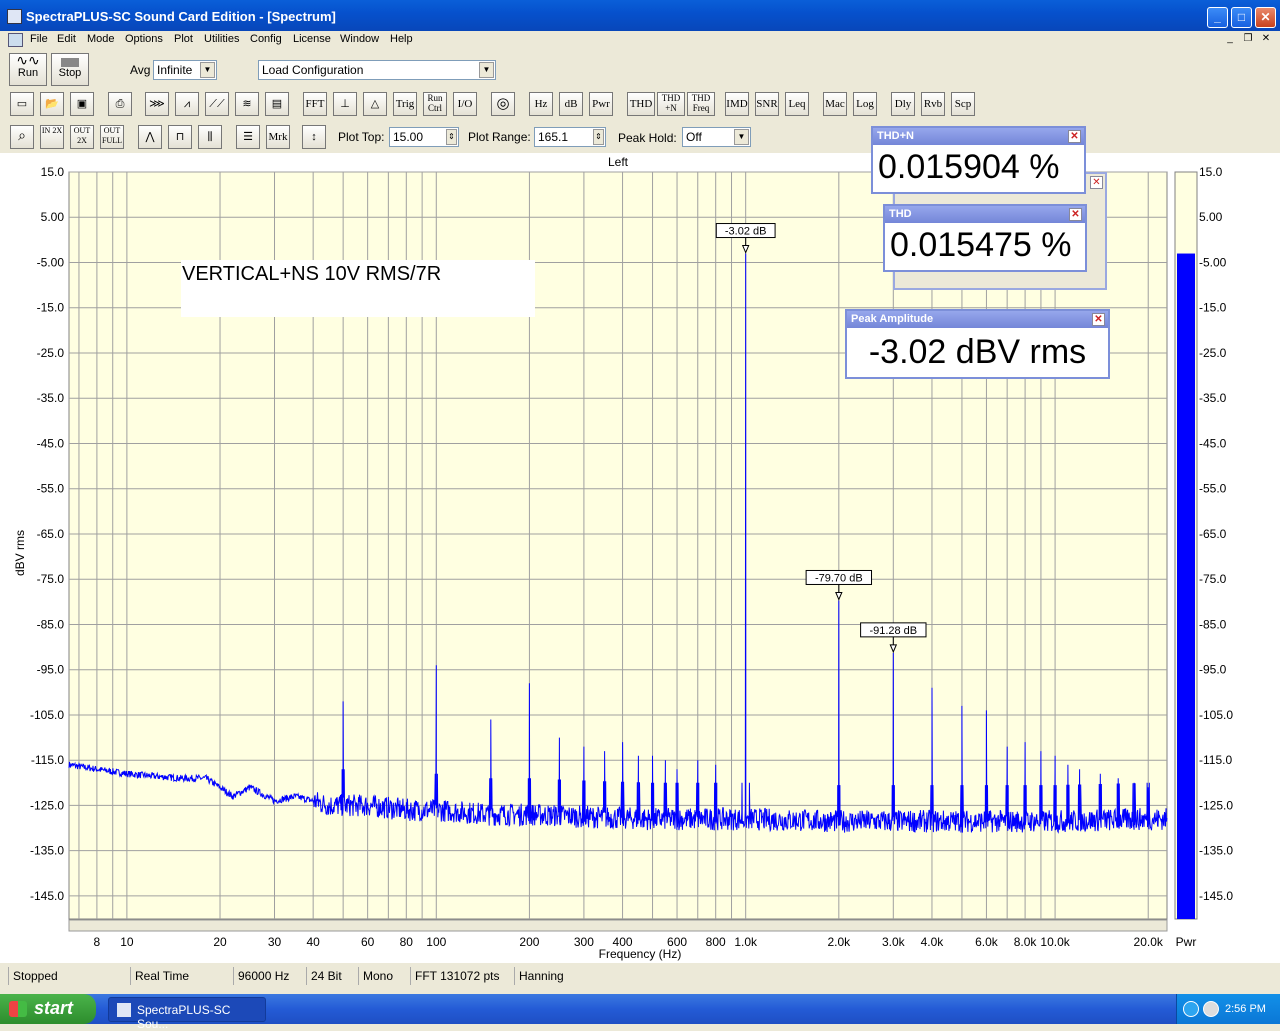  What do you see at coordinates (1191, 1009) in the screenshot?
I see `tray-expand-icon` at bounding box center [1191, 1009].